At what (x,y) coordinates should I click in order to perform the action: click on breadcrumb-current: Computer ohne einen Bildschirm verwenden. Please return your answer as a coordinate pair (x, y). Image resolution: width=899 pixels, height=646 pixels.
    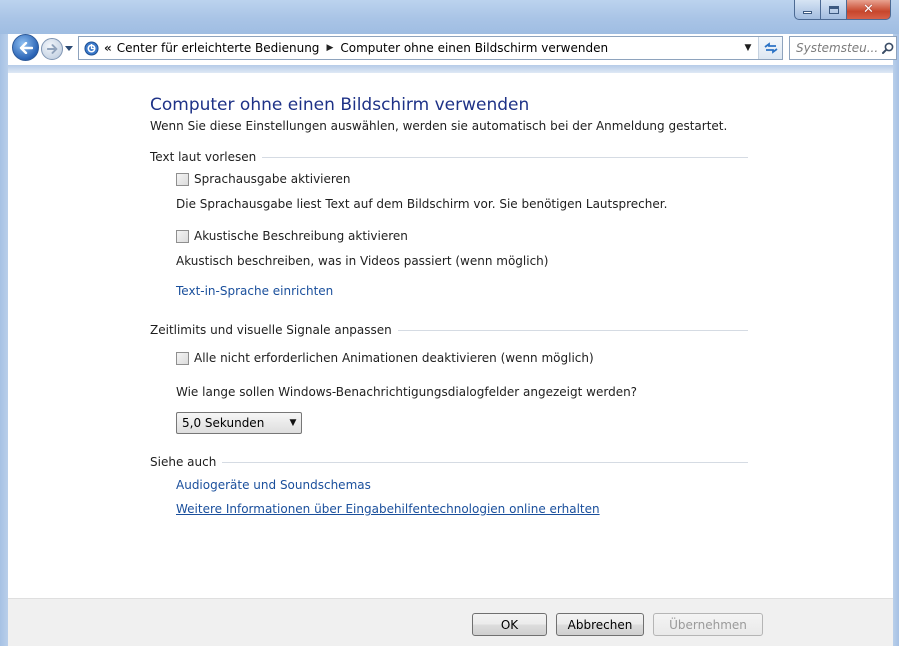
    Looking at the image, I should click on (474, 48).